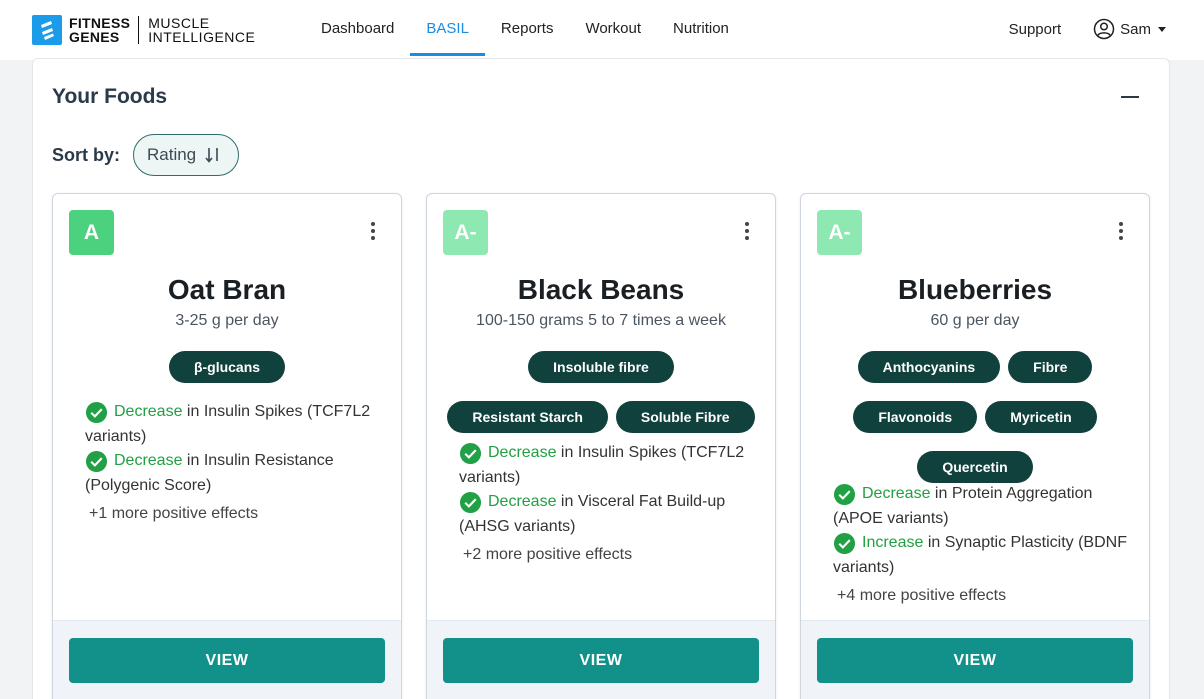 Image resolution: width=1204 pixels, height=699 pixels. What do you see at coordinates (172, 154) in the screenshot?
I see `sort-value: Rating` at bounding box center [172, 154].